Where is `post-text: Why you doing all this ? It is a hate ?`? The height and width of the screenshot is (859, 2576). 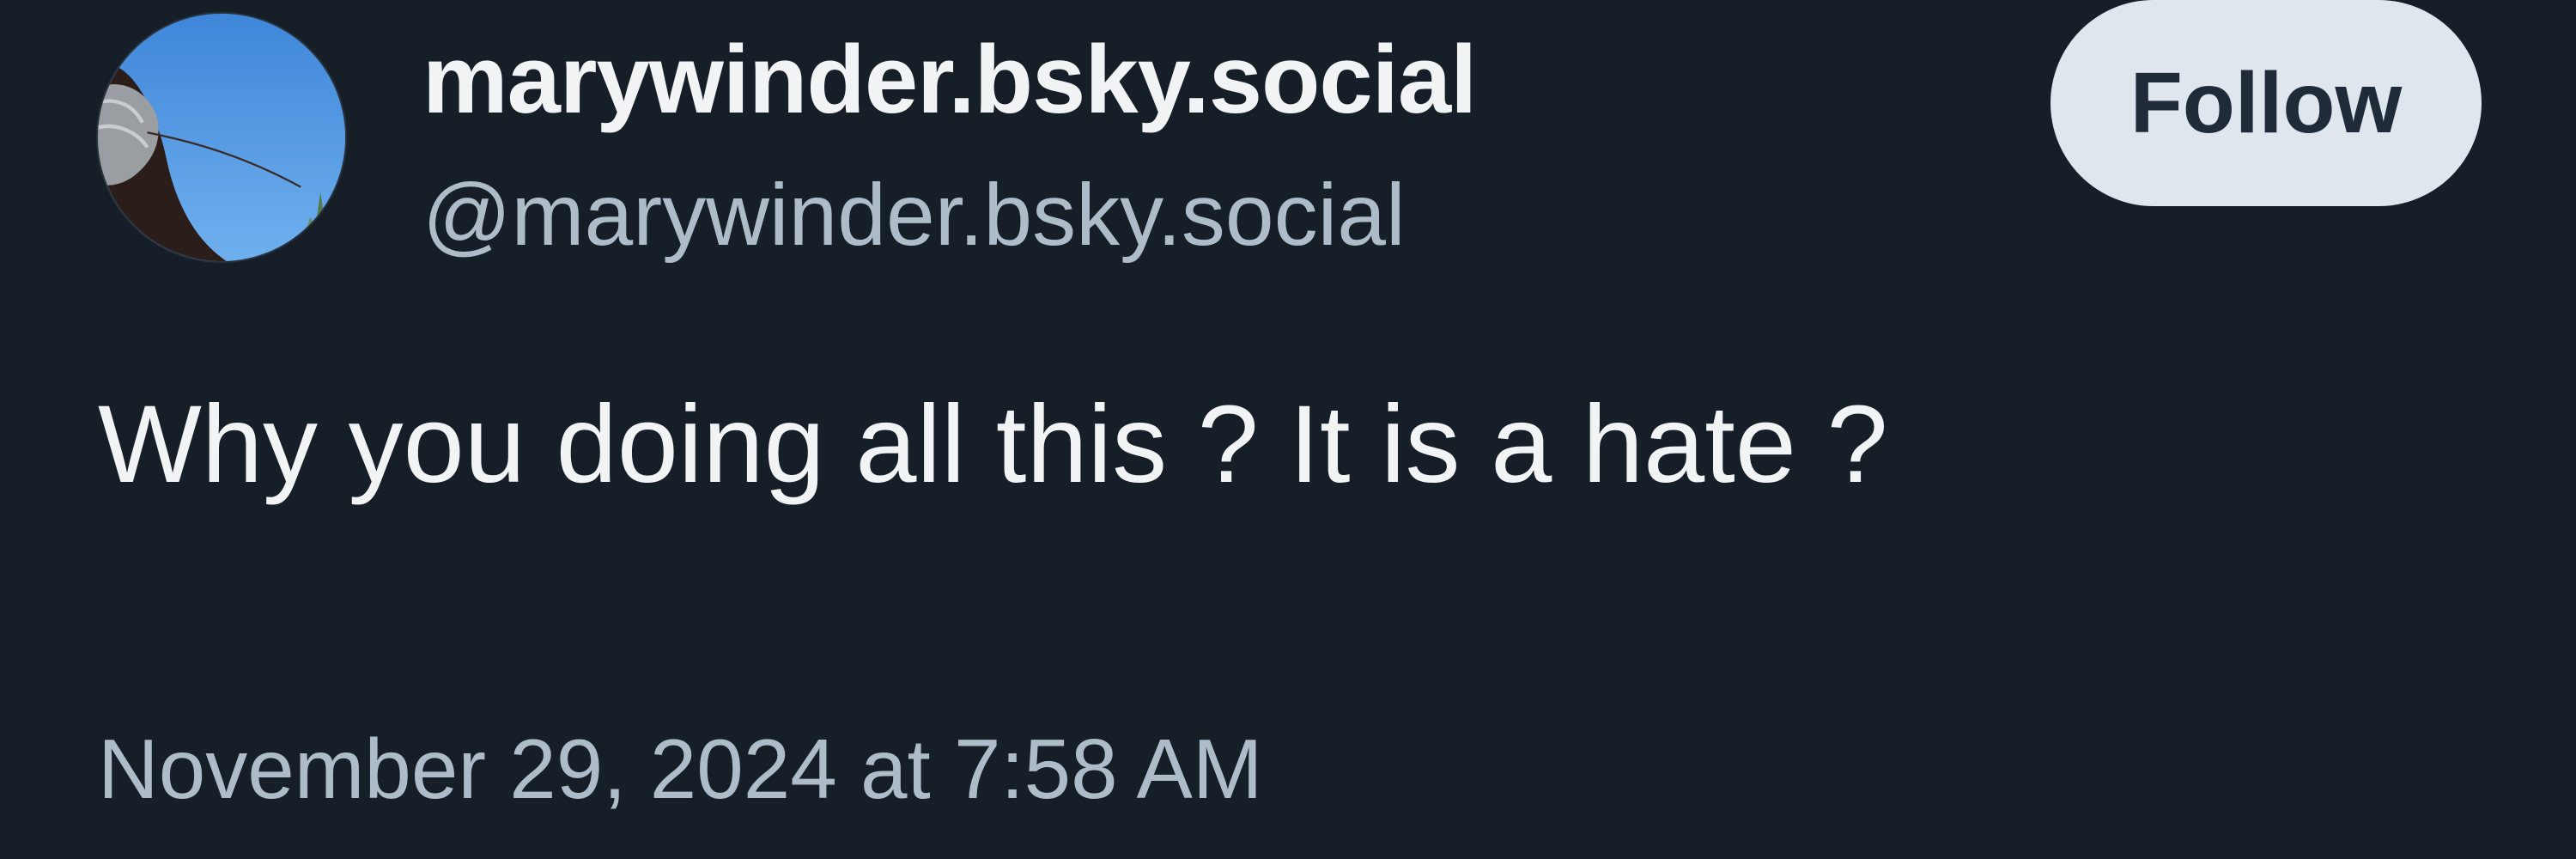 post-text: Why you doing all this ? It is a hate ? is located at coordinates (993, 444).